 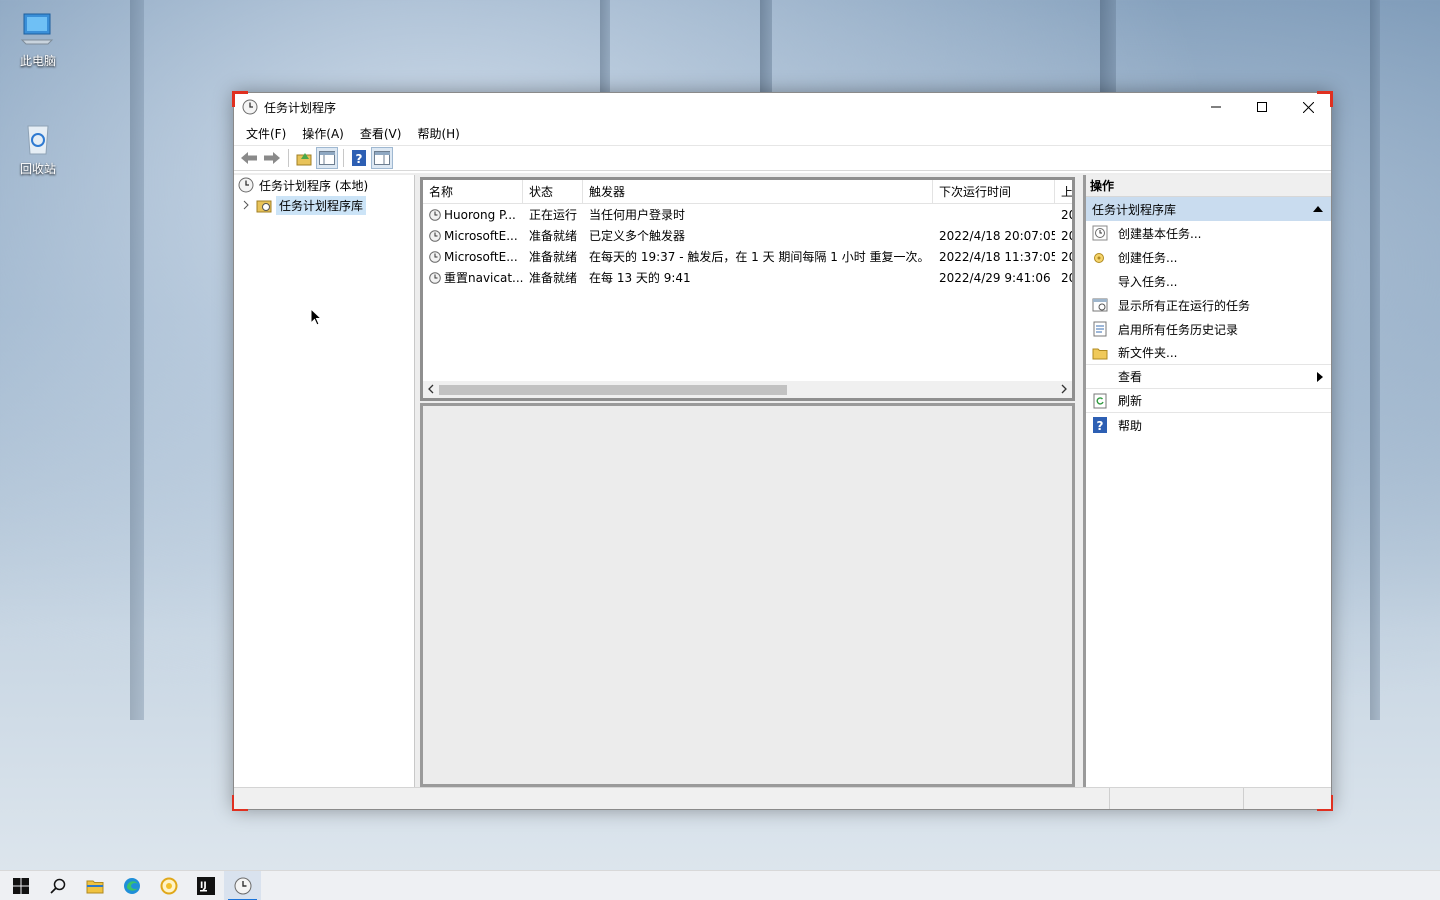 I want to click on search-button, so click(x=57, y=885).